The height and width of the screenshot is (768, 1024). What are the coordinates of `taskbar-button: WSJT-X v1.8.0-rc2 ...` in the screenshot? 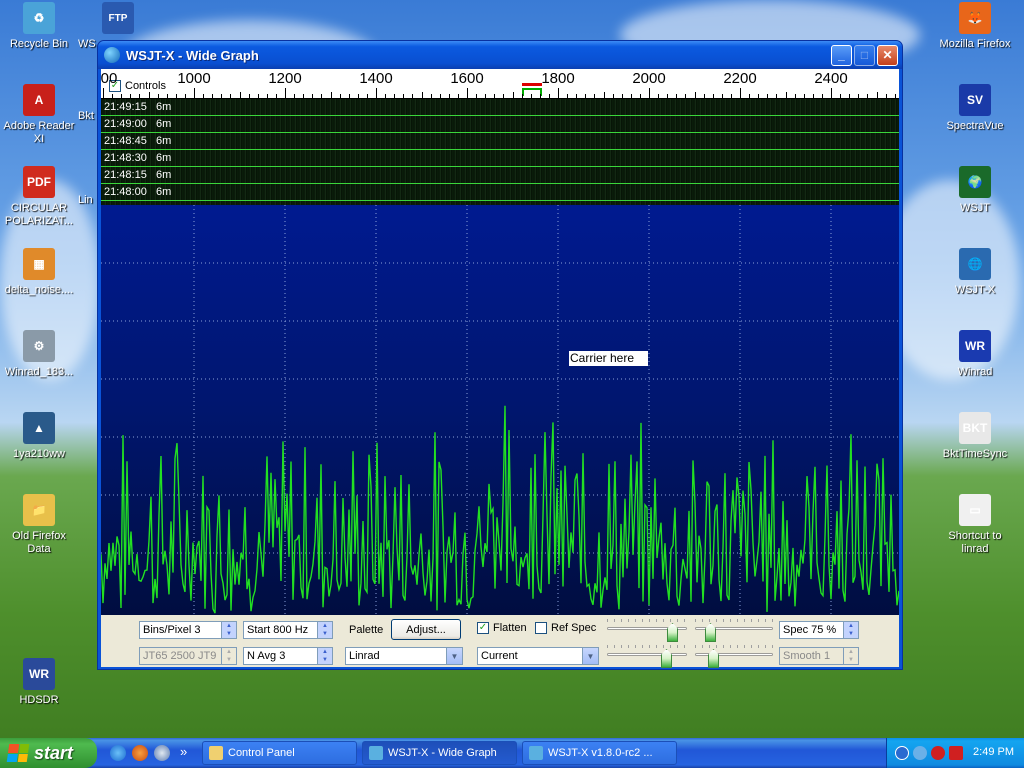 It's located at (599, 753).